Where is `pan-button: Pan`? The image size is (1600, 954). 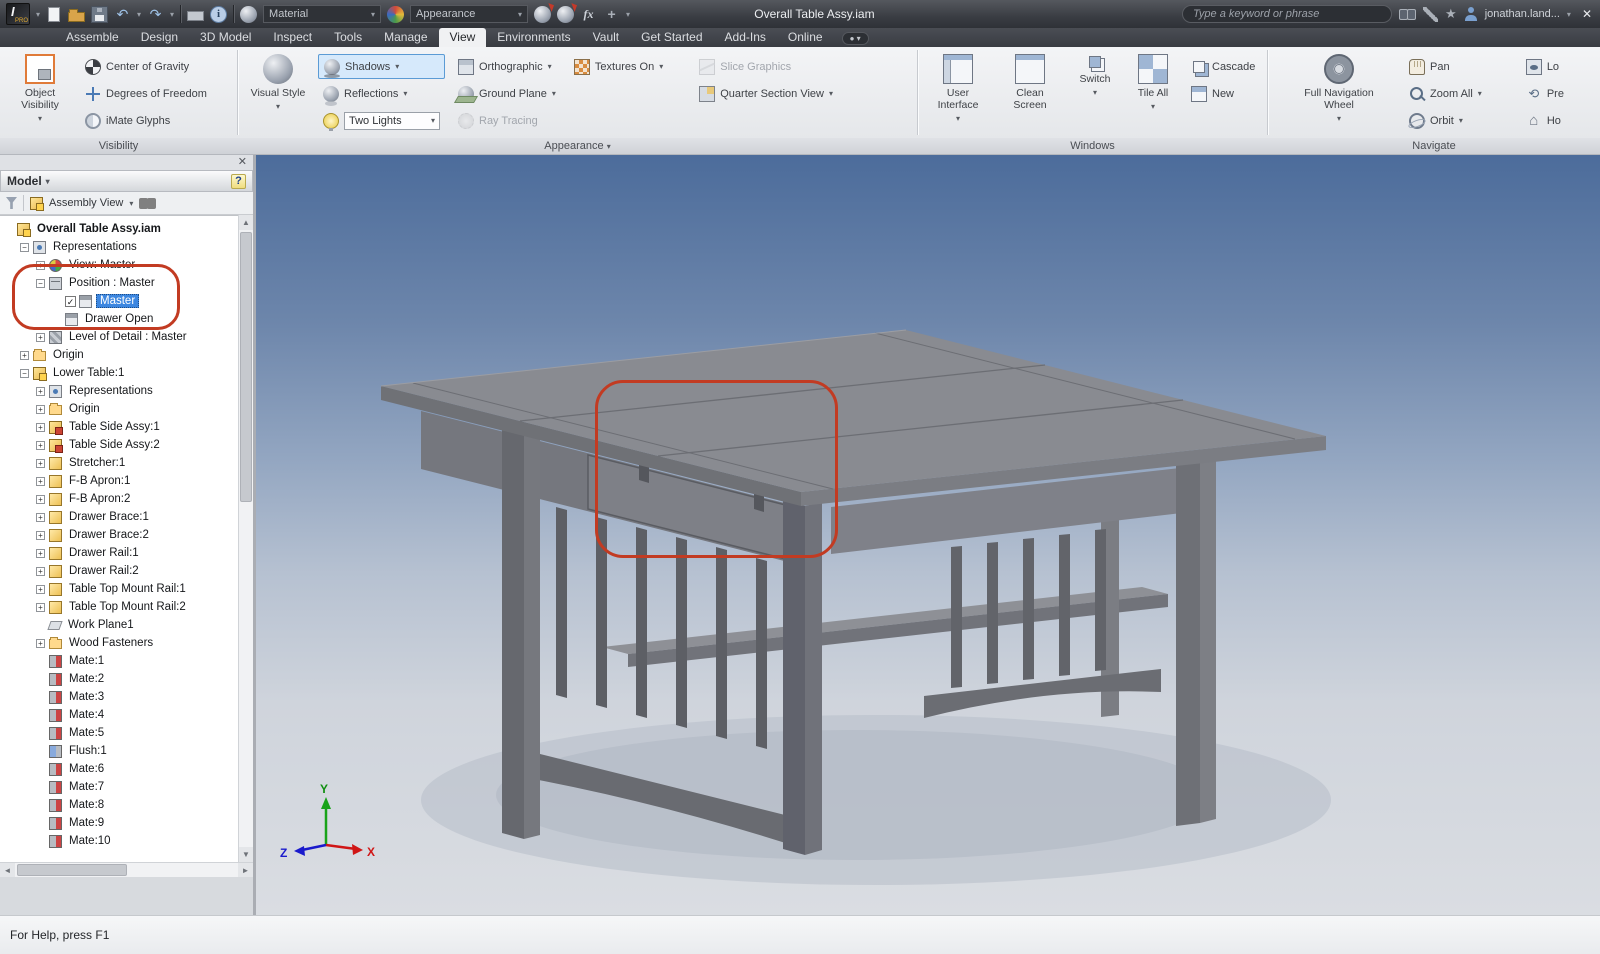 pan-button: Pan is located at coordinates (1445, 66).